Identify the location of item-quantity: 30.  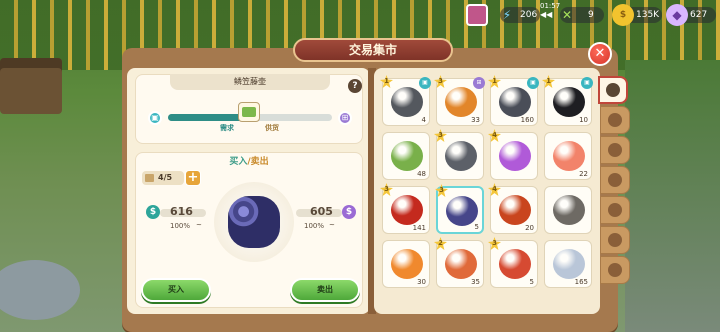
(421, 282).